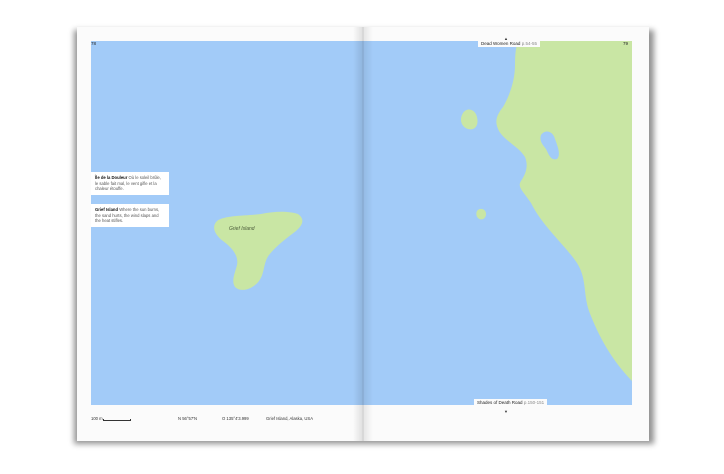 The width and height of the screenshot is (724, 474). Describe the element at coordinates (242, 229) in the screenshot. I see `island-label: Grief Island` at that location.